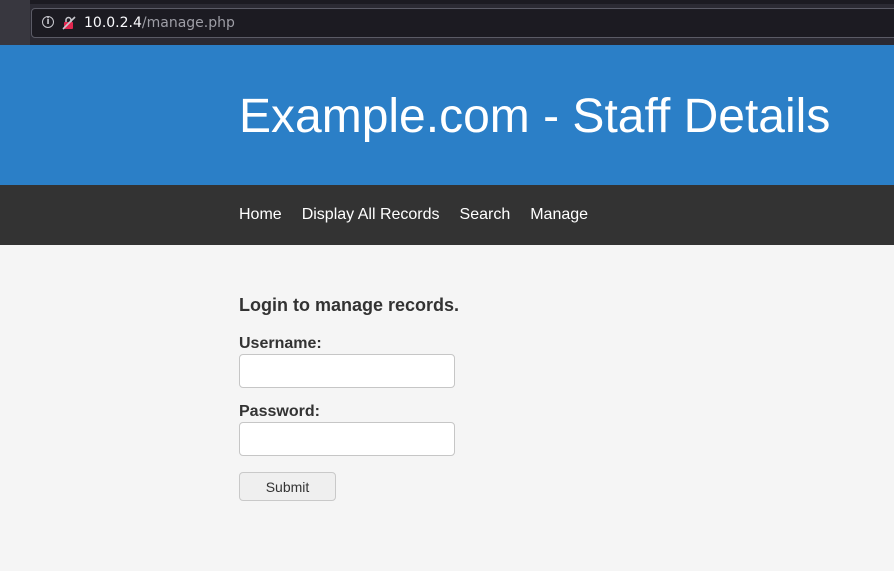 Image resolution: width=894 pixels, height=571 pixels. I want to click on tab-strip-edge, so click(447, 2).